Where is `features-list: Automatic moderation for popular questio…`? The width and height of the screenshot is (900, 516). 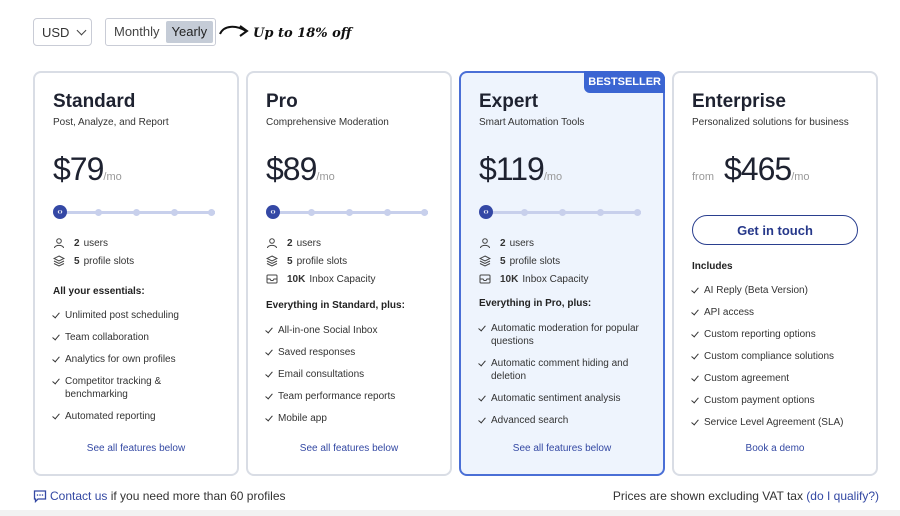 features-list: Automatic moderation for popular questio… is located at coordinates (564, 379).